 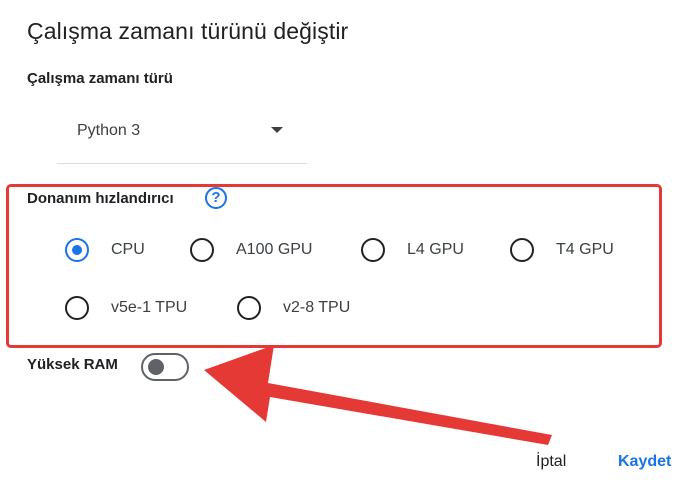 I want to click on radio-label: CPU, so click(x=128, y=249).